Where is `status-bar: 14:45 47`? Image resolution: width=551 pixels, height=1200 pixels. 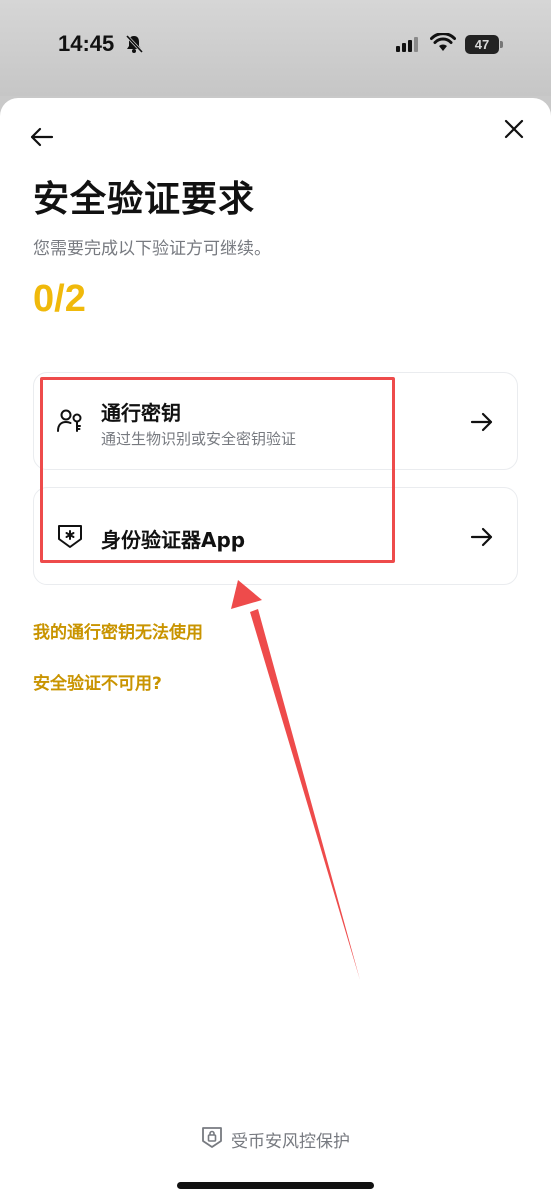 status-bar: 14:45 47 is located at coordinates (275, 48).